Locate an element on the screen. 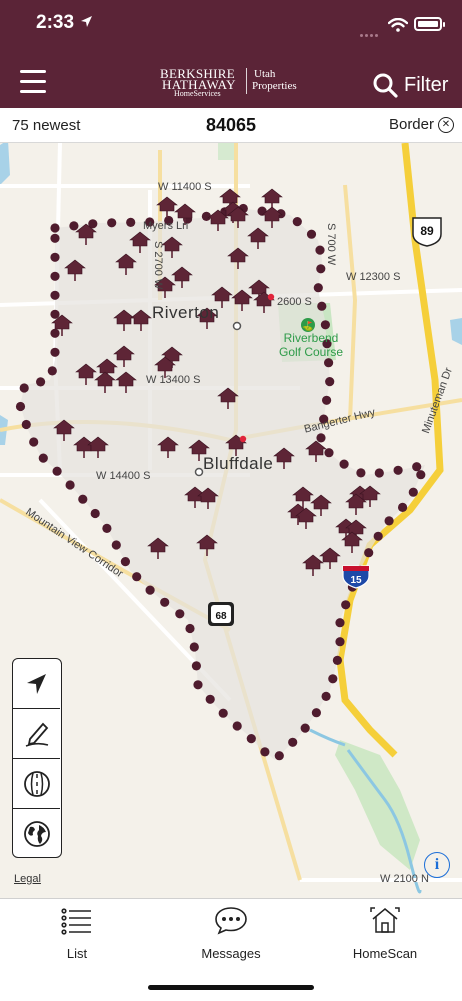  zip-code: 84065 is located at coordinates (231, 125).